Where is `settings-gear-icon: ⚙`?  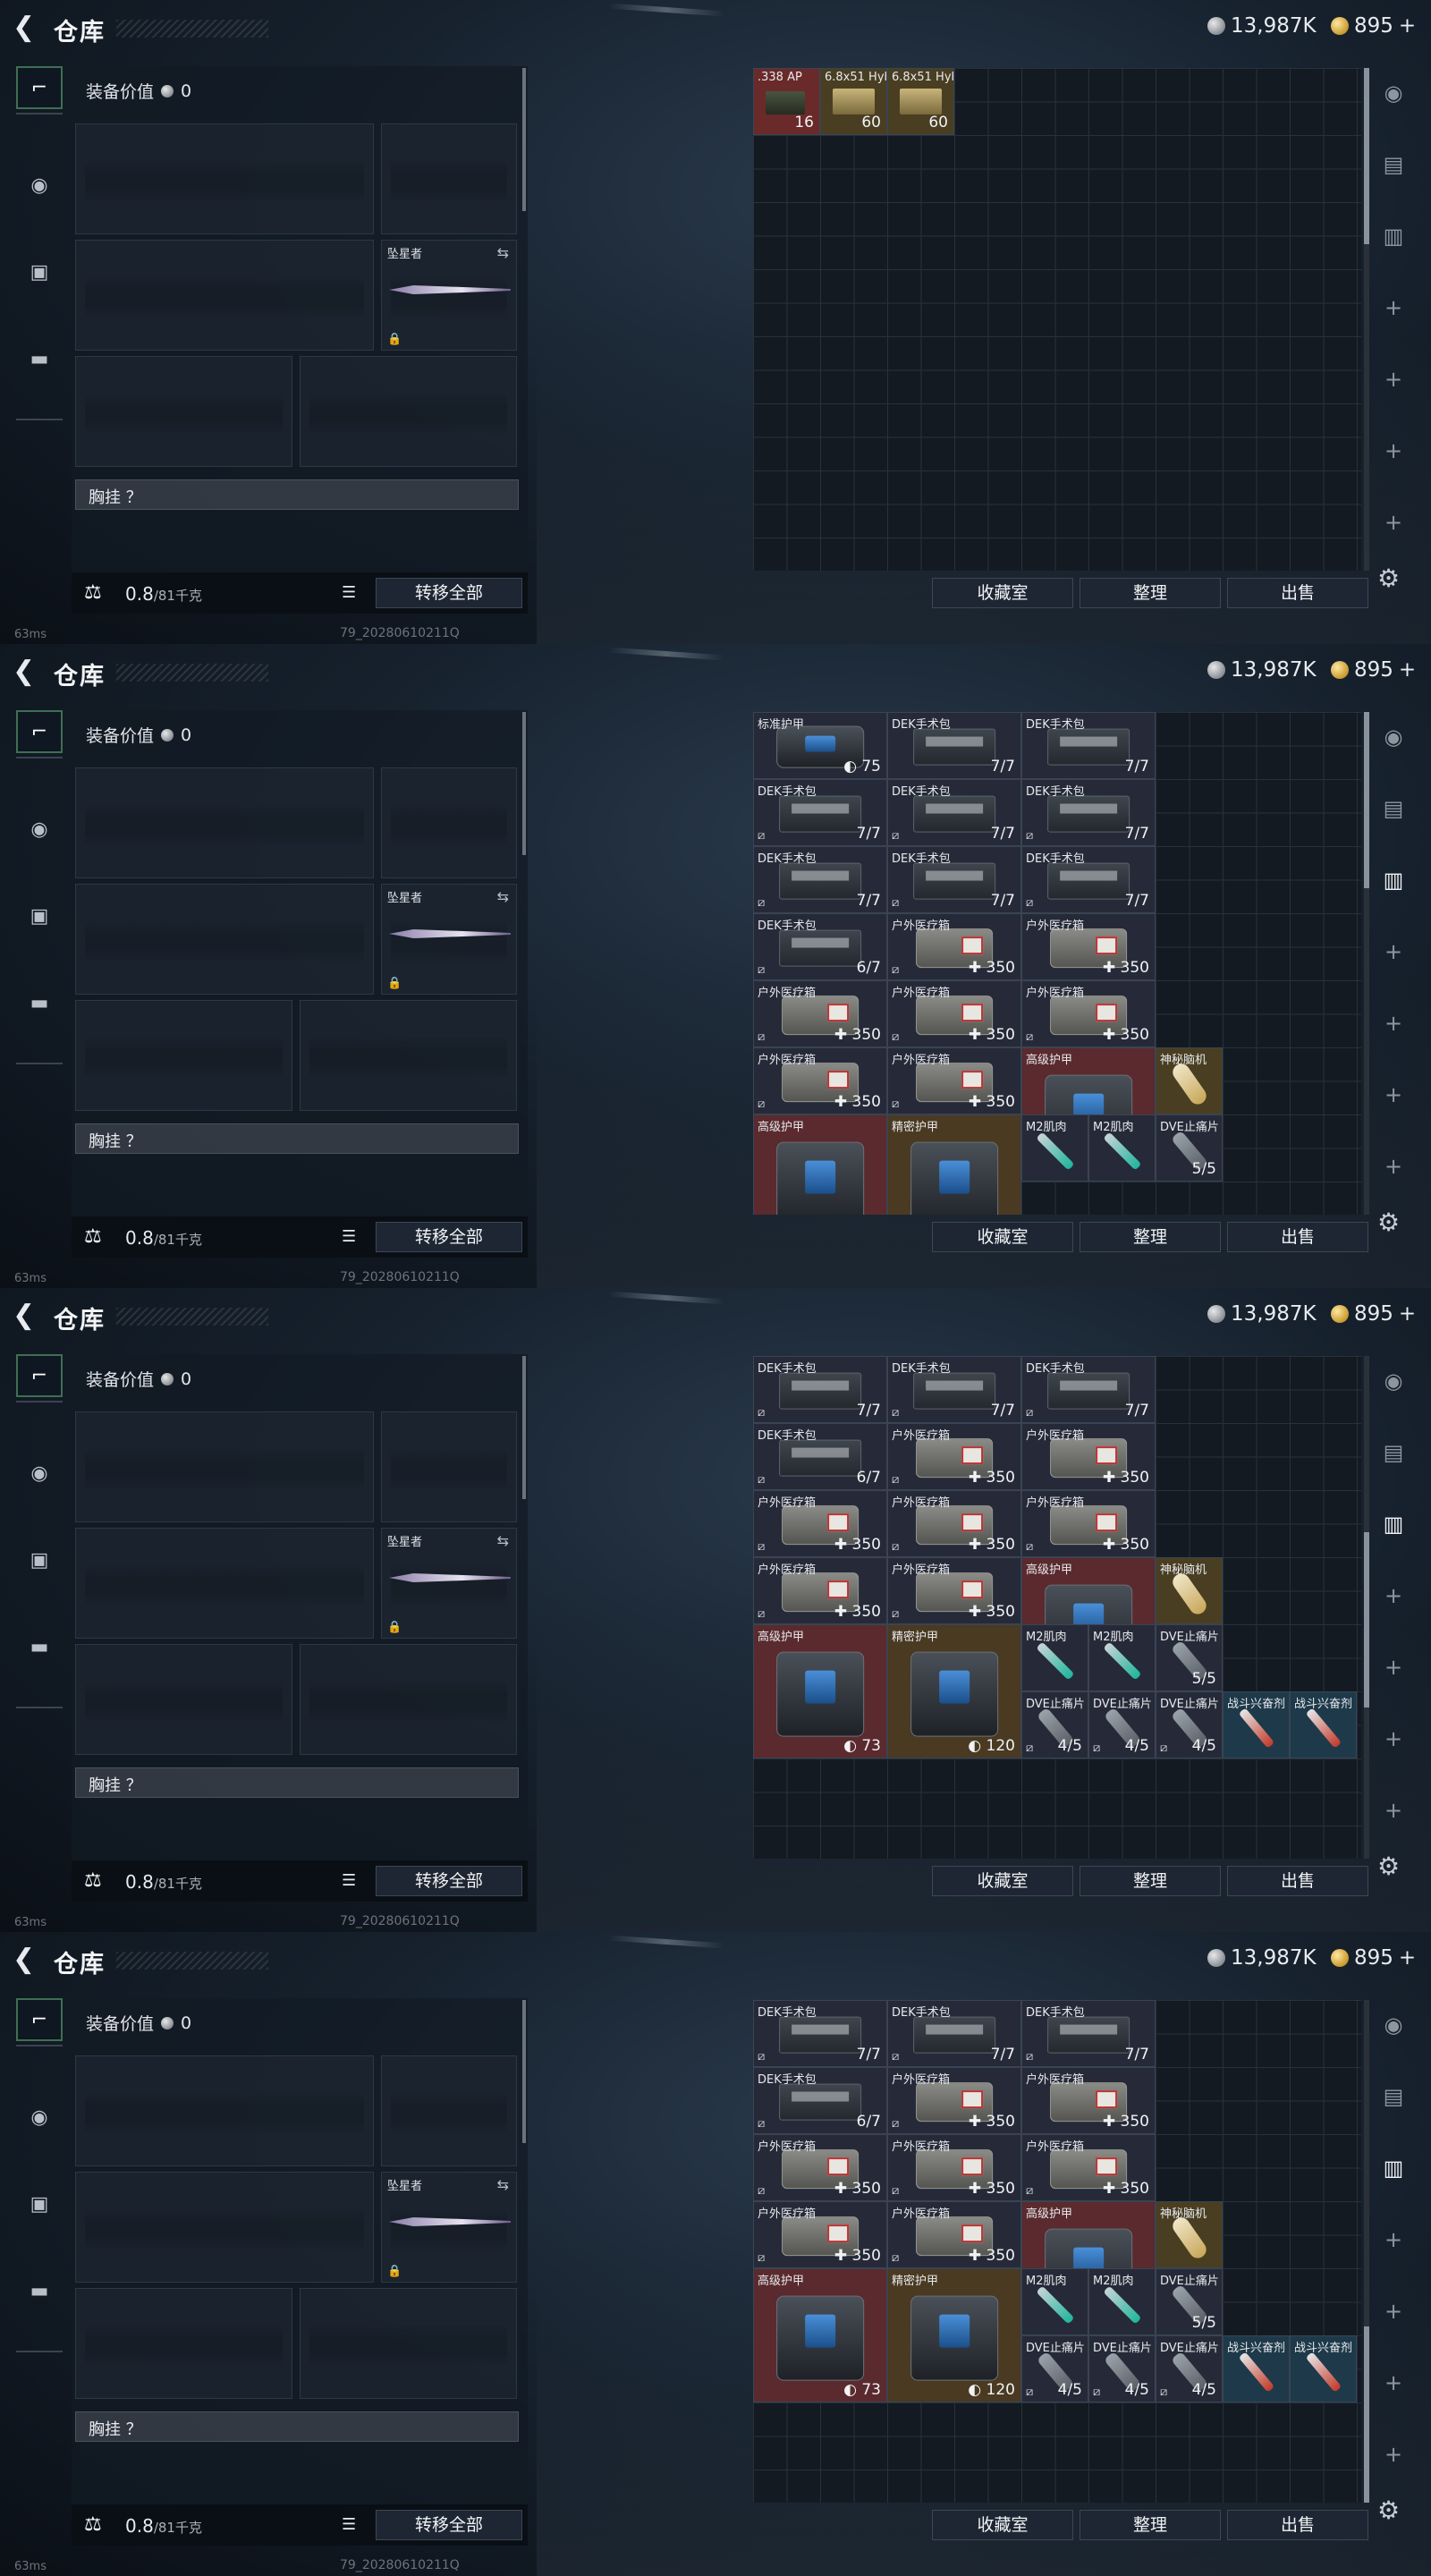
settings-gear-icon: ⚙ is located at coordinates (1389, 1222).